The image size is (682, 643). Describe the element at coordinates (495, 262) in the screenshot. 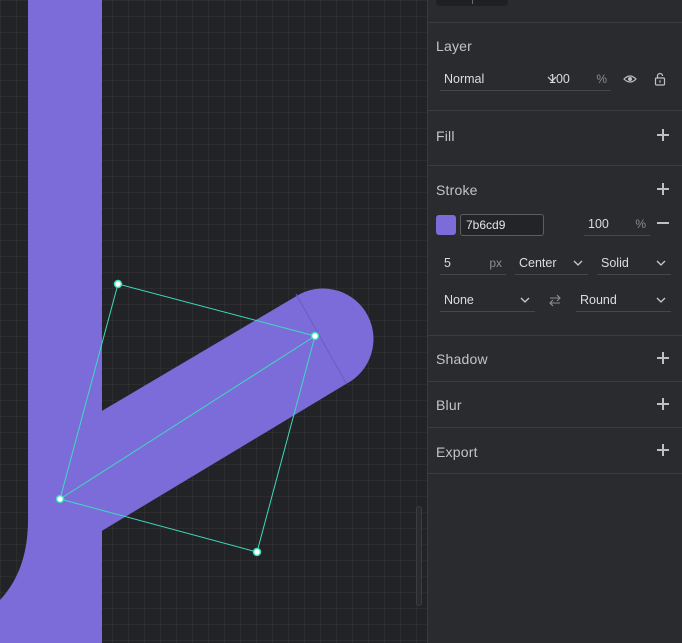

I see `stroke-width-unit: px` at that location.